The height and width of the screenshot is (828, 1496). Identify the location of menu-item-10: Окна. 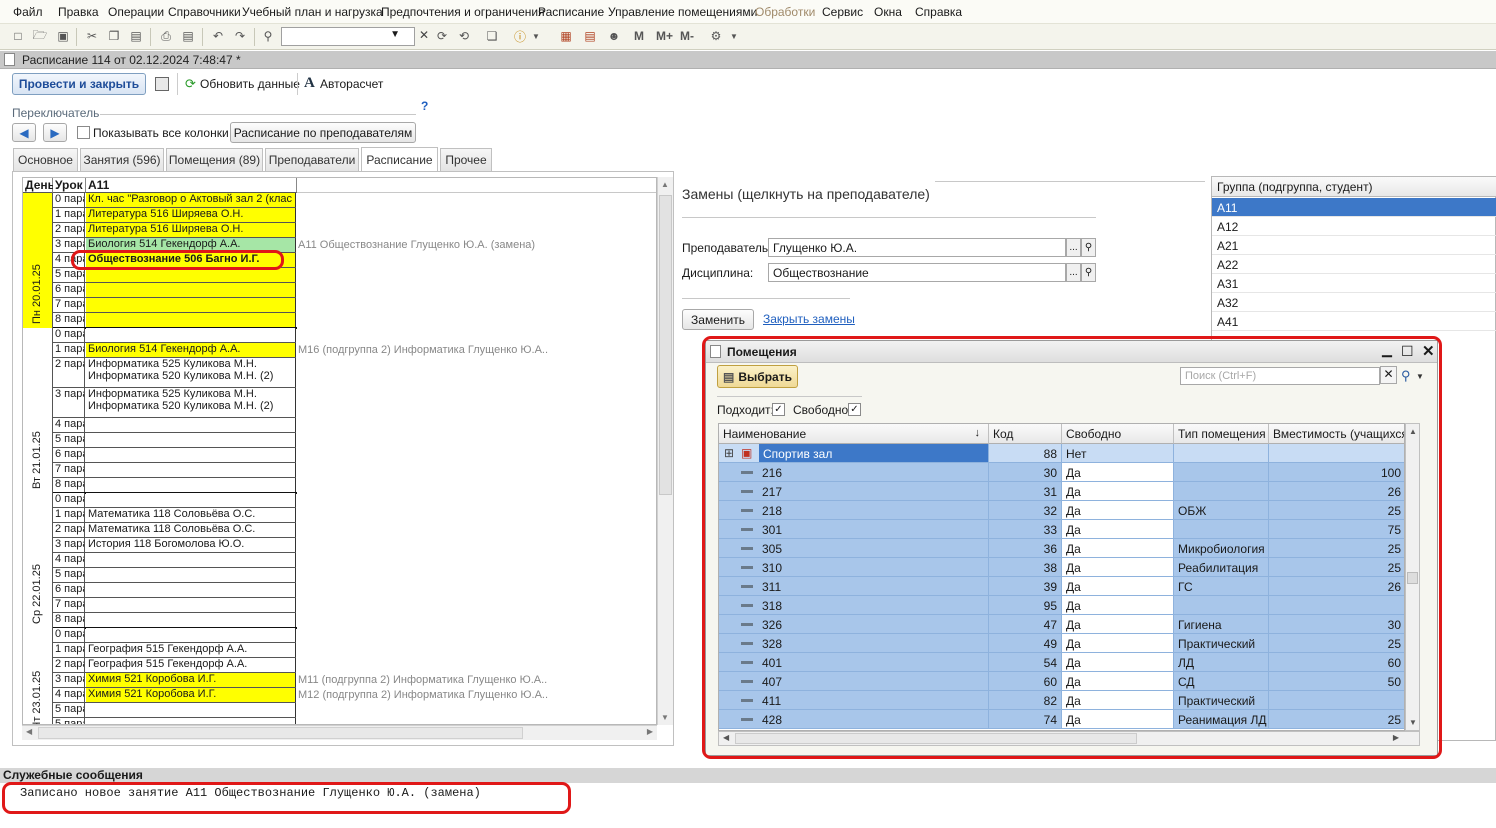
(888, 12).